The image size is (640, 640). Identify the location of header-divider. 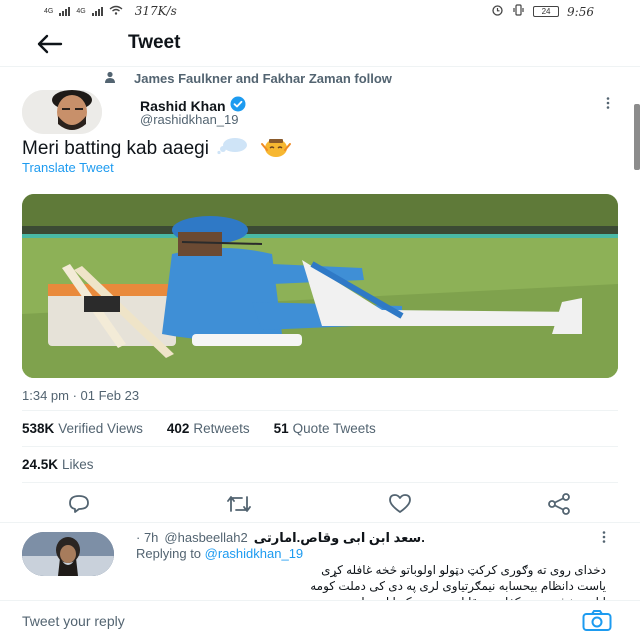
(320, 66).